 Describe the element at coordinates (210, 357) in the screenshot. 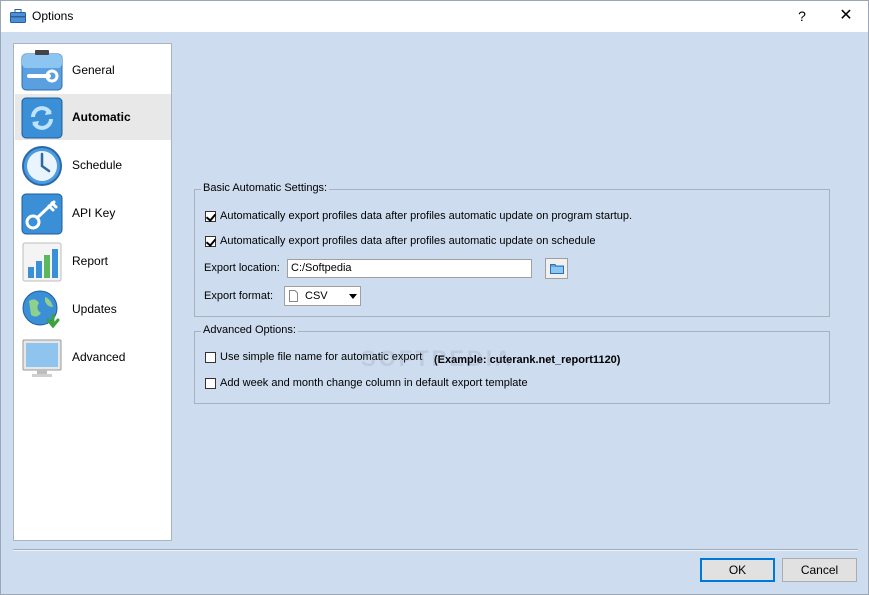

I see `simple-file-name-checkbox` at that location.